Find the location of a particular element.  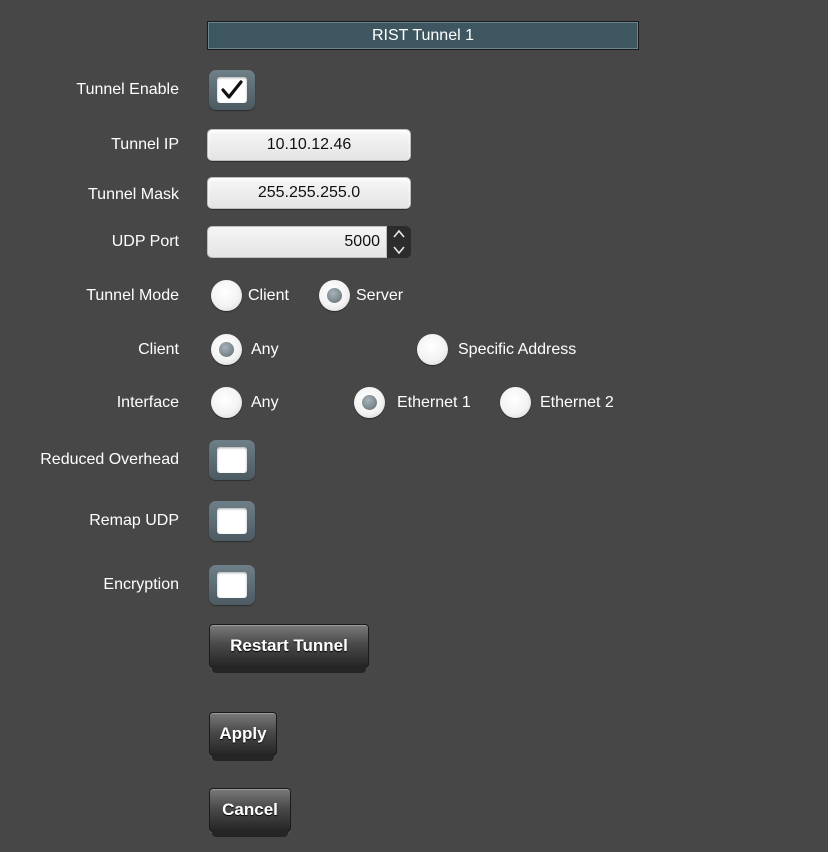

tunnel-ip-field: 10.10.12.46 is located at coordinates (309, 145).